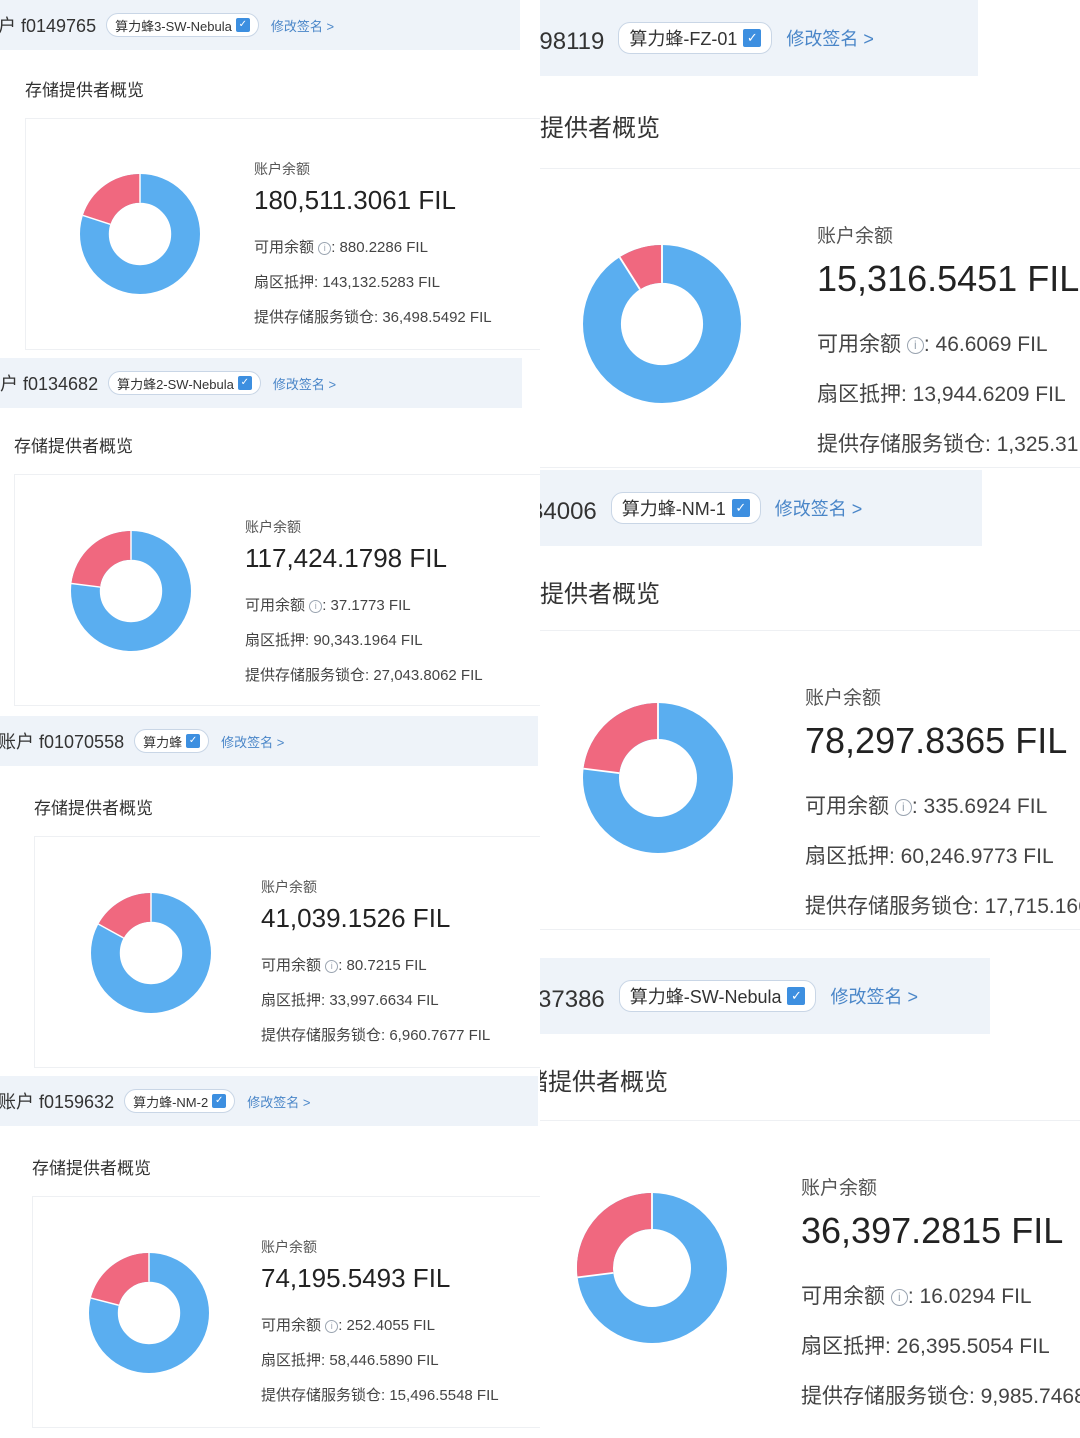 The width and height of the screenshot is (1080, 1438). What do you see at coordinates (364, 675) in the screenshot?
I see `storage-lock: 提供存储服务锁仓: 27,043.8062 FIL` at bounding box center [364, 675].